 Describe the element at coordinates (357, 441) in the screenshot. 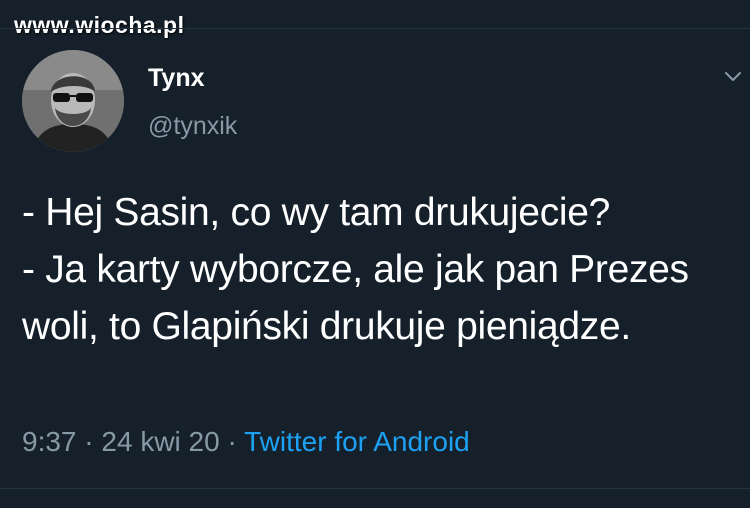

I see `tweet-source-link: Twitter for Android` at that location.